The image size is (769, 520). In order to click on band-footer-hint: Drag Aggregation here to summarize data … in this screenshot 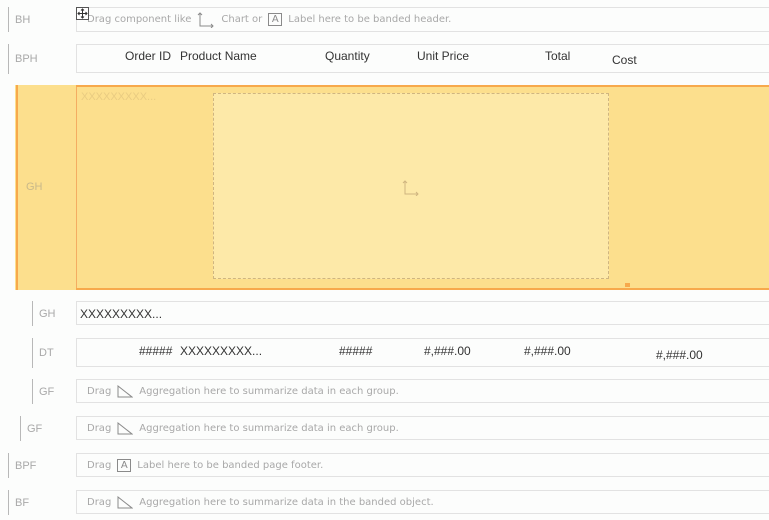, I will do `click(260, 502)`.